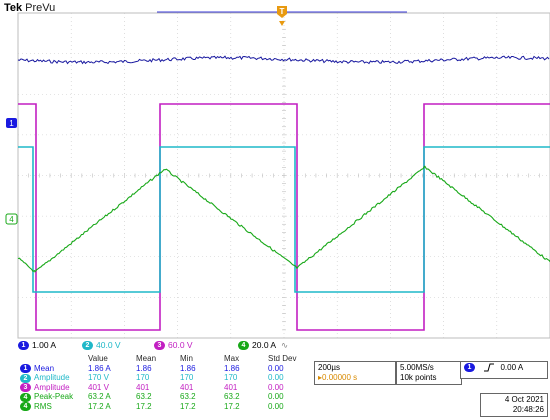  Describe the element at coordinates (180, 345) in the screenshot. I see `ch3-scale-value: 60.0 V` at that location.